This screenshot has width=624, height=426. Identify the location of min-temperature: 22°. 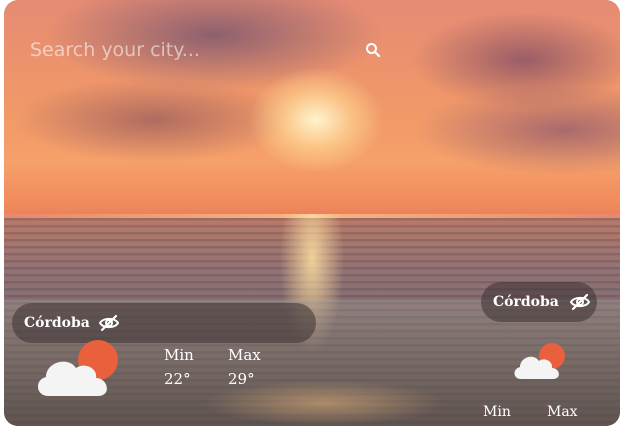
(177, 379).